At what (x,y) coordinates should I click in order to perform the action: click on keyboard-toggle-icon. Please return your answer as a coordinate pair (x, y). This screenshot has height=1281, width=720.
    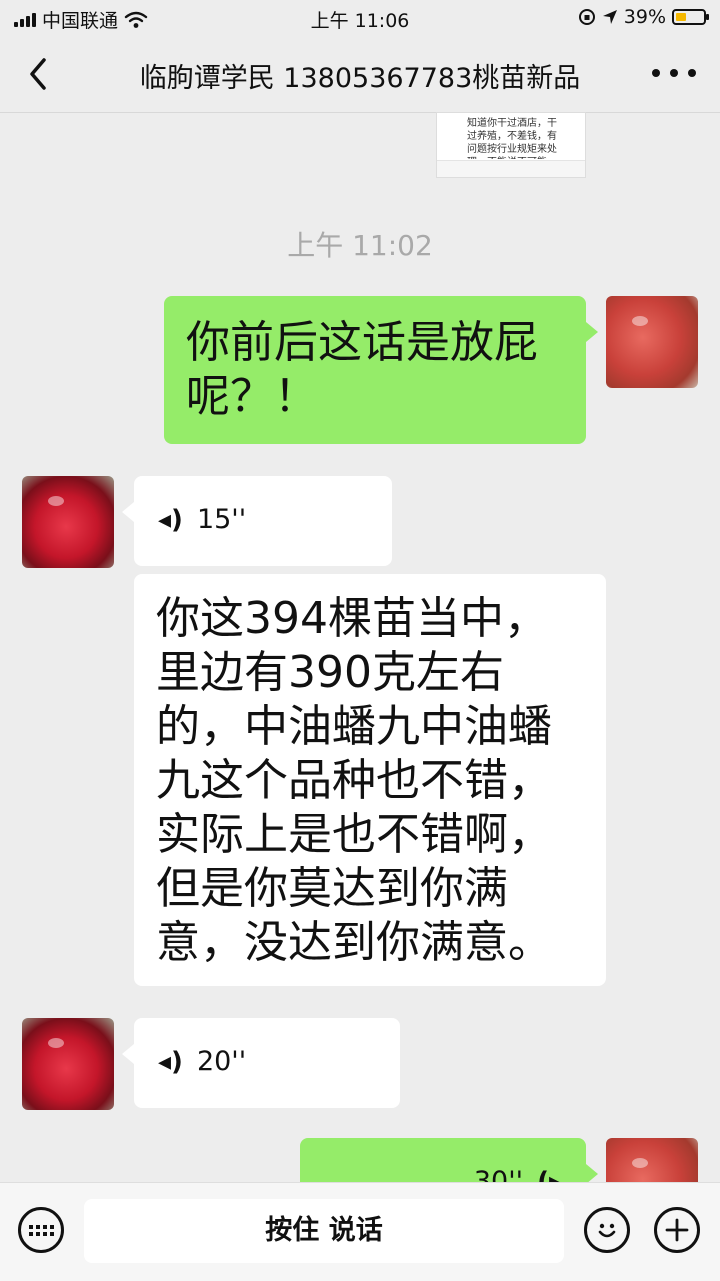
    Looking at the image, I should click on (41, 1230).